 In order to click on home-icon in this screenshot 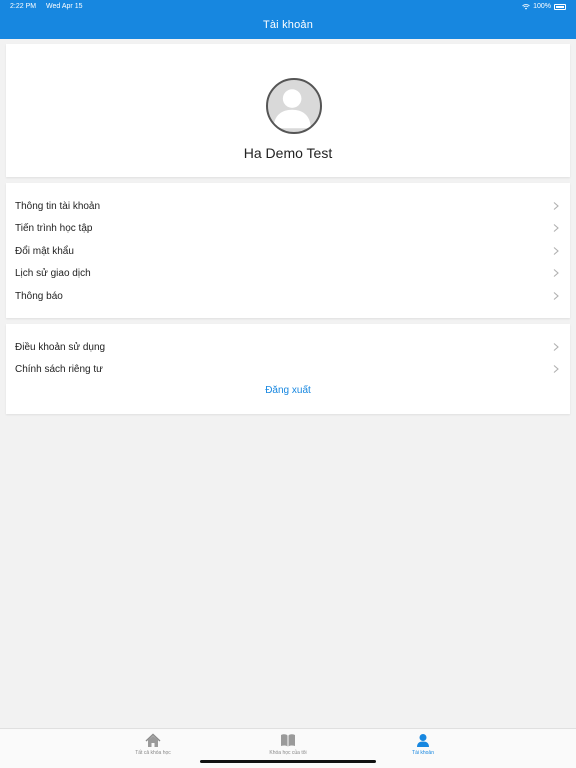, I will do `click(153, 740)`.